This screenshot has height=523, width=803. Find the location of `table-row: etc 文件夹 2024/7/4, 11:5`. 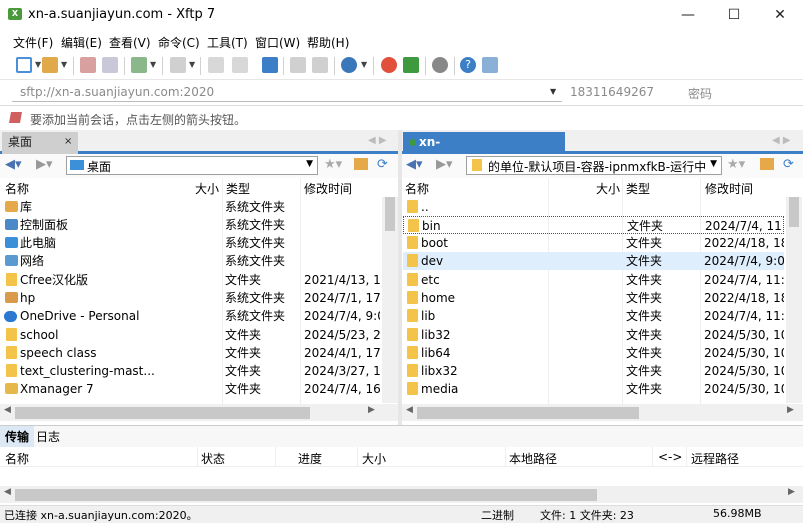

table-row: etc 文件夹 2024/7/4, 11:5 is located at coordinates (593, 280).